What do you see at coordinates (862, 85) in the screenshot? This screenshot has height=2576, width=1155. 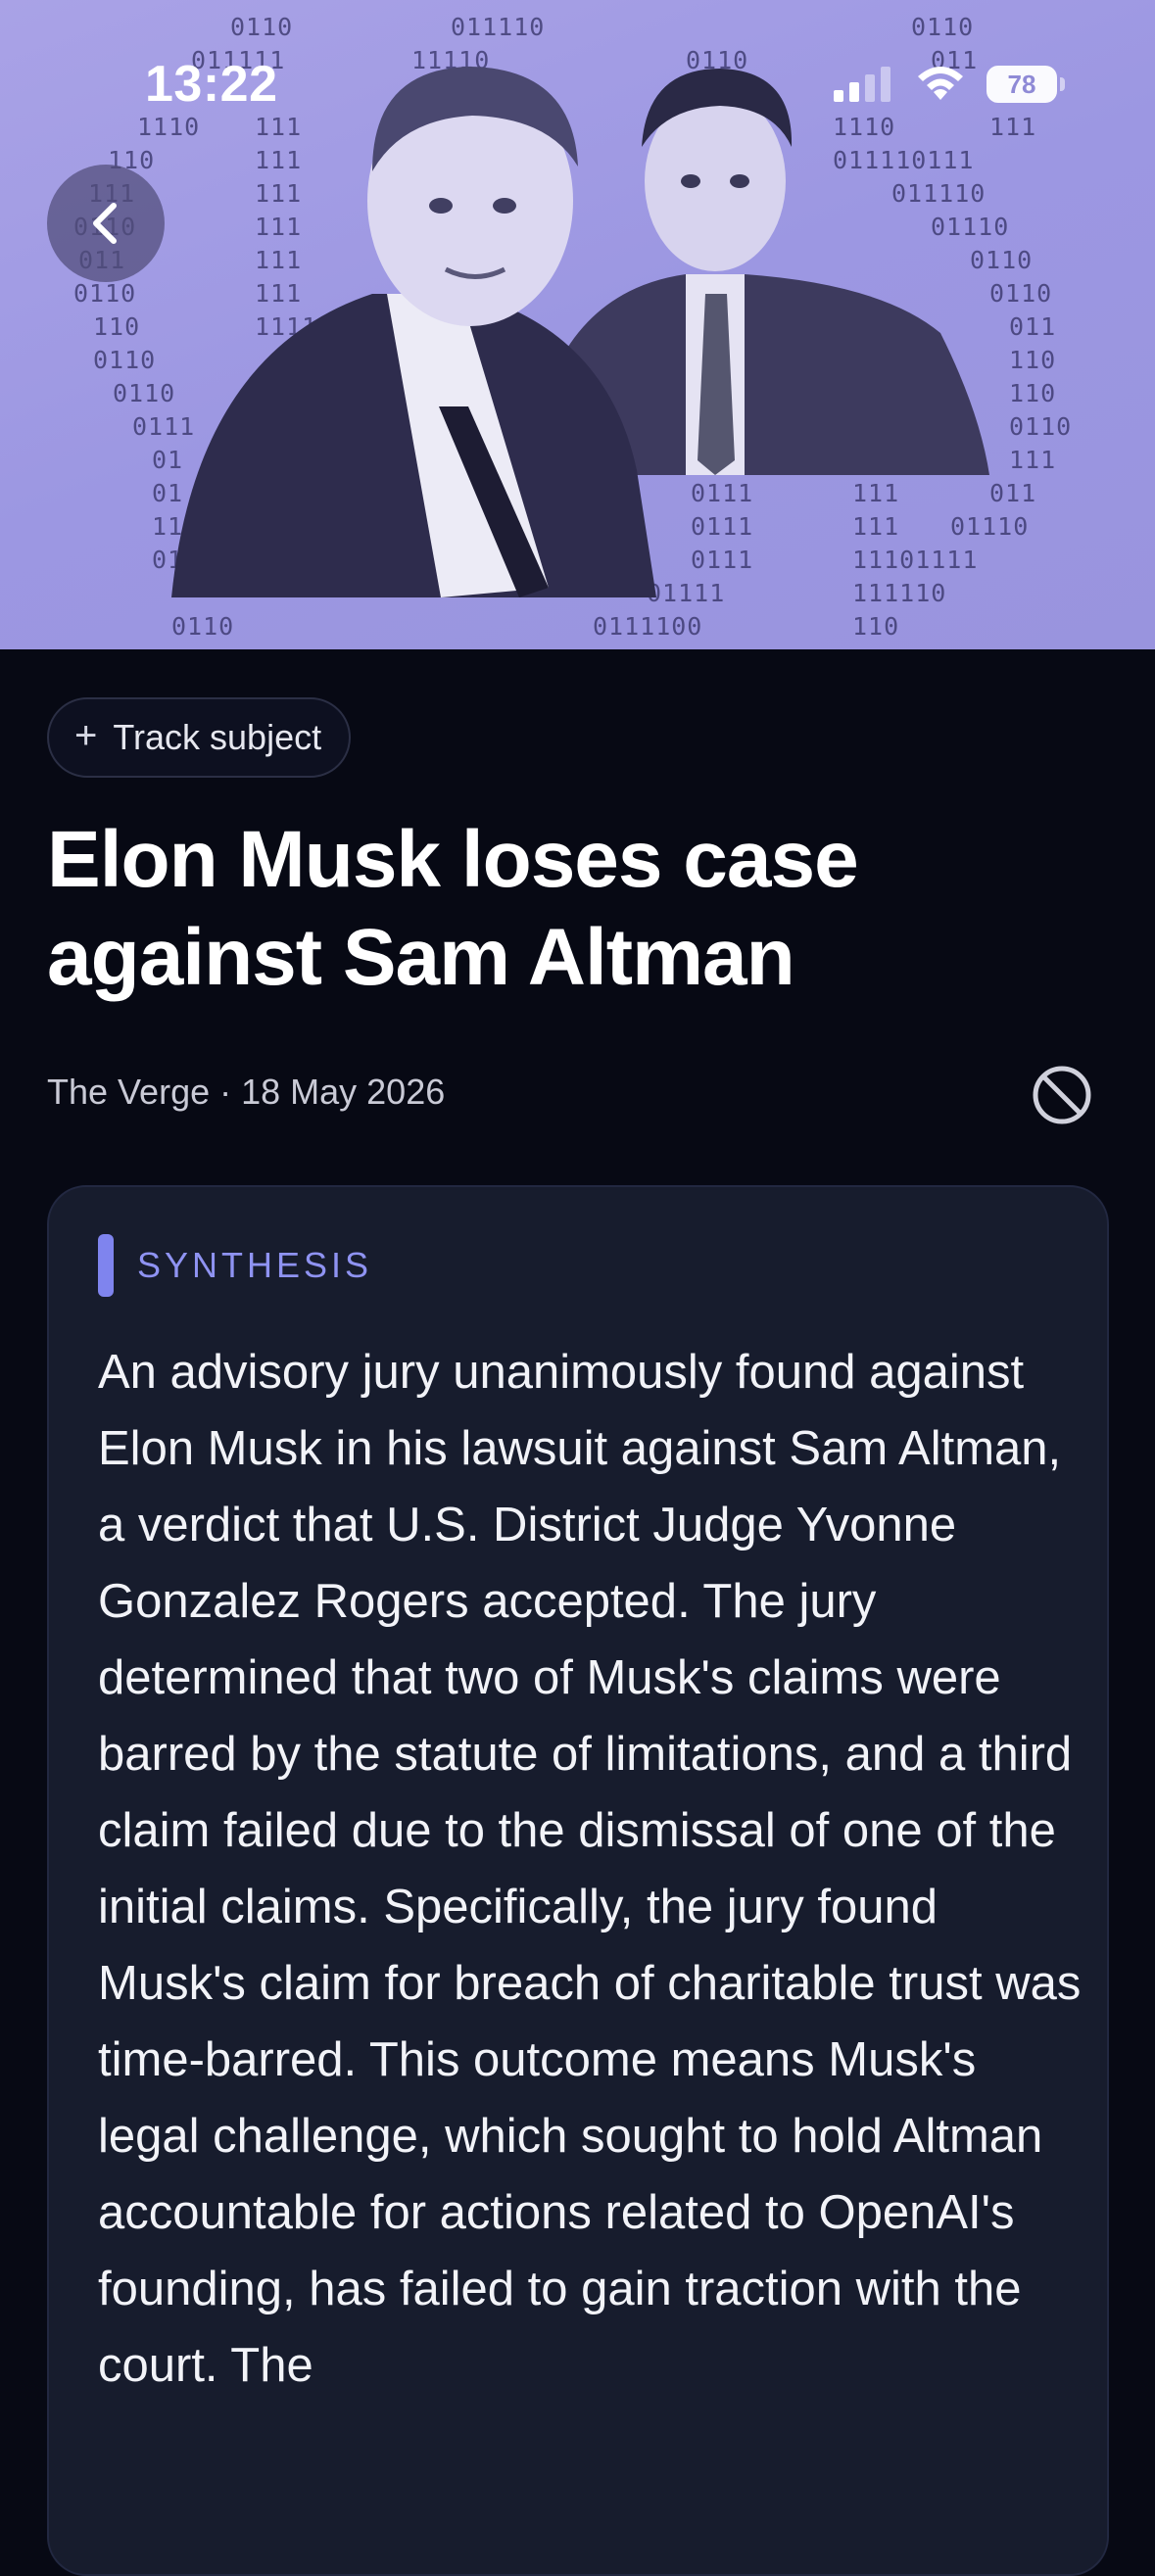 I see `cellular-signal-icon` at bounding box center [862, 85].